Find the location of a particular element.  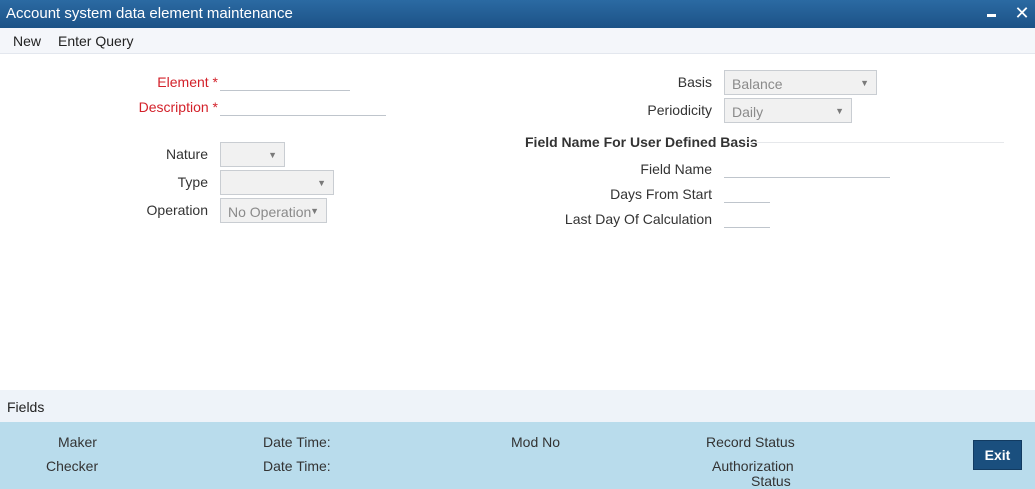

mod-no-label: Mod No is located at coordinates (536, 442).